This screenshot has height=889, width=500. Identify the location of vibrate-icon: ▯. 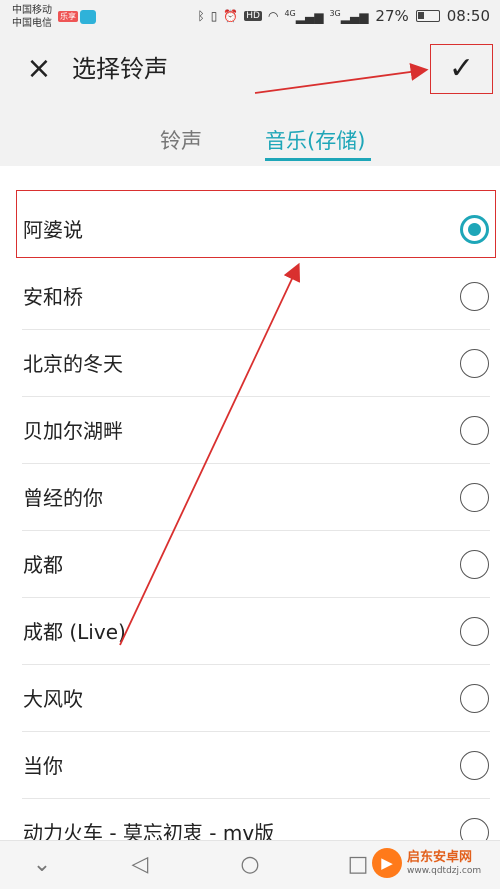
(214, 16).